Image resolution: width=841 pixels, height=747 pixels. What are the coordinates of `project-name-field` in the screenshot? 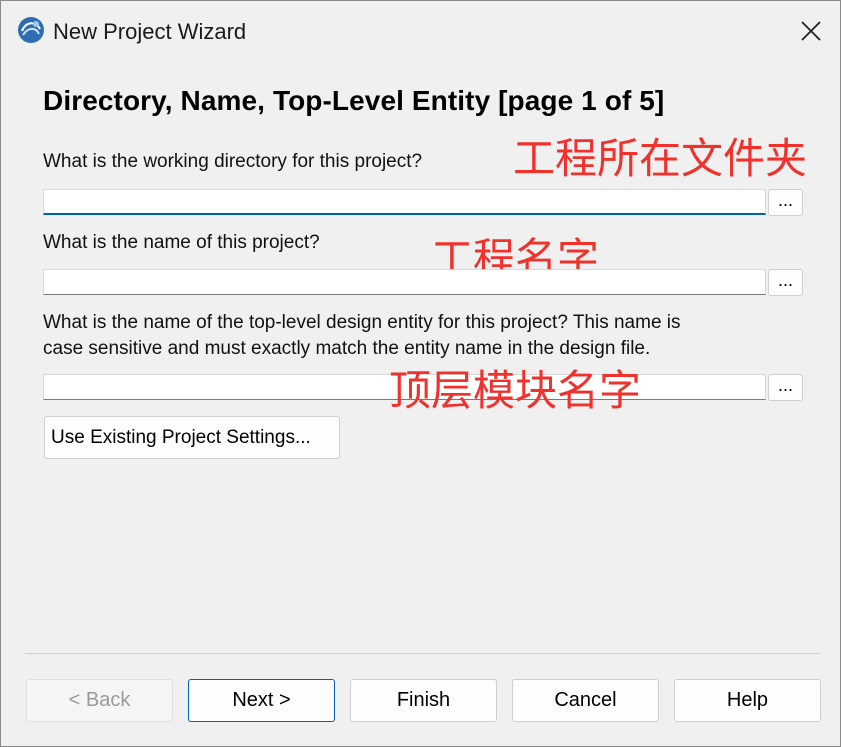 It's located at (404, 282).